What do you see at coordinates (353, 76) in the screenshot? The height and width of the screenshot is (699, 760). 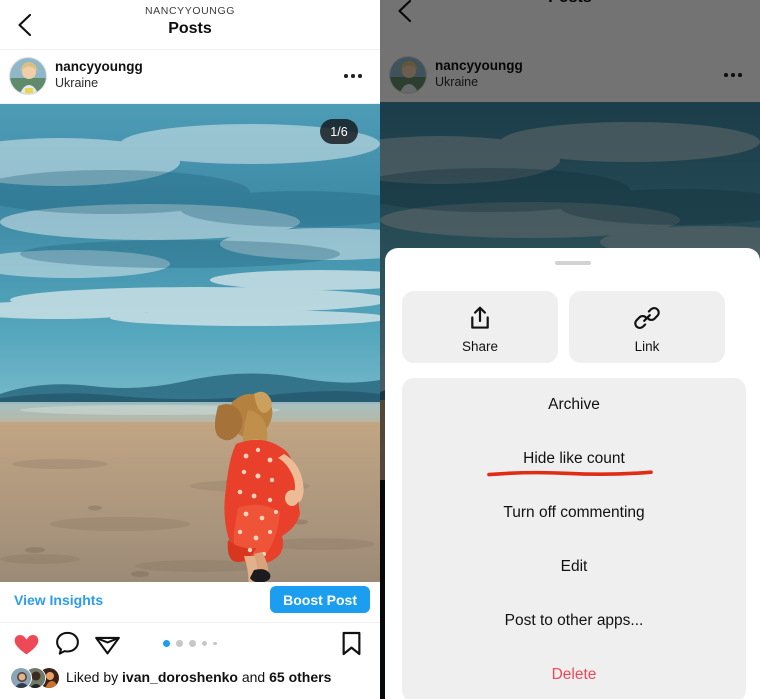 I see `more-options-icon` at bounding box center [353, 76].